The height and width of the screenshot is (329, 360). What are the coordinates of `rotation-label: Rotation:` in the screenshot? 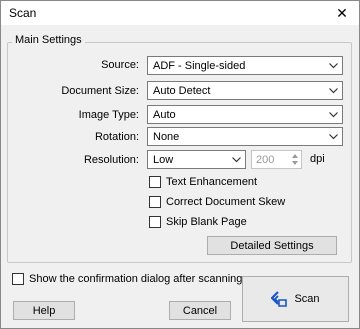 It's located at (116, 137).